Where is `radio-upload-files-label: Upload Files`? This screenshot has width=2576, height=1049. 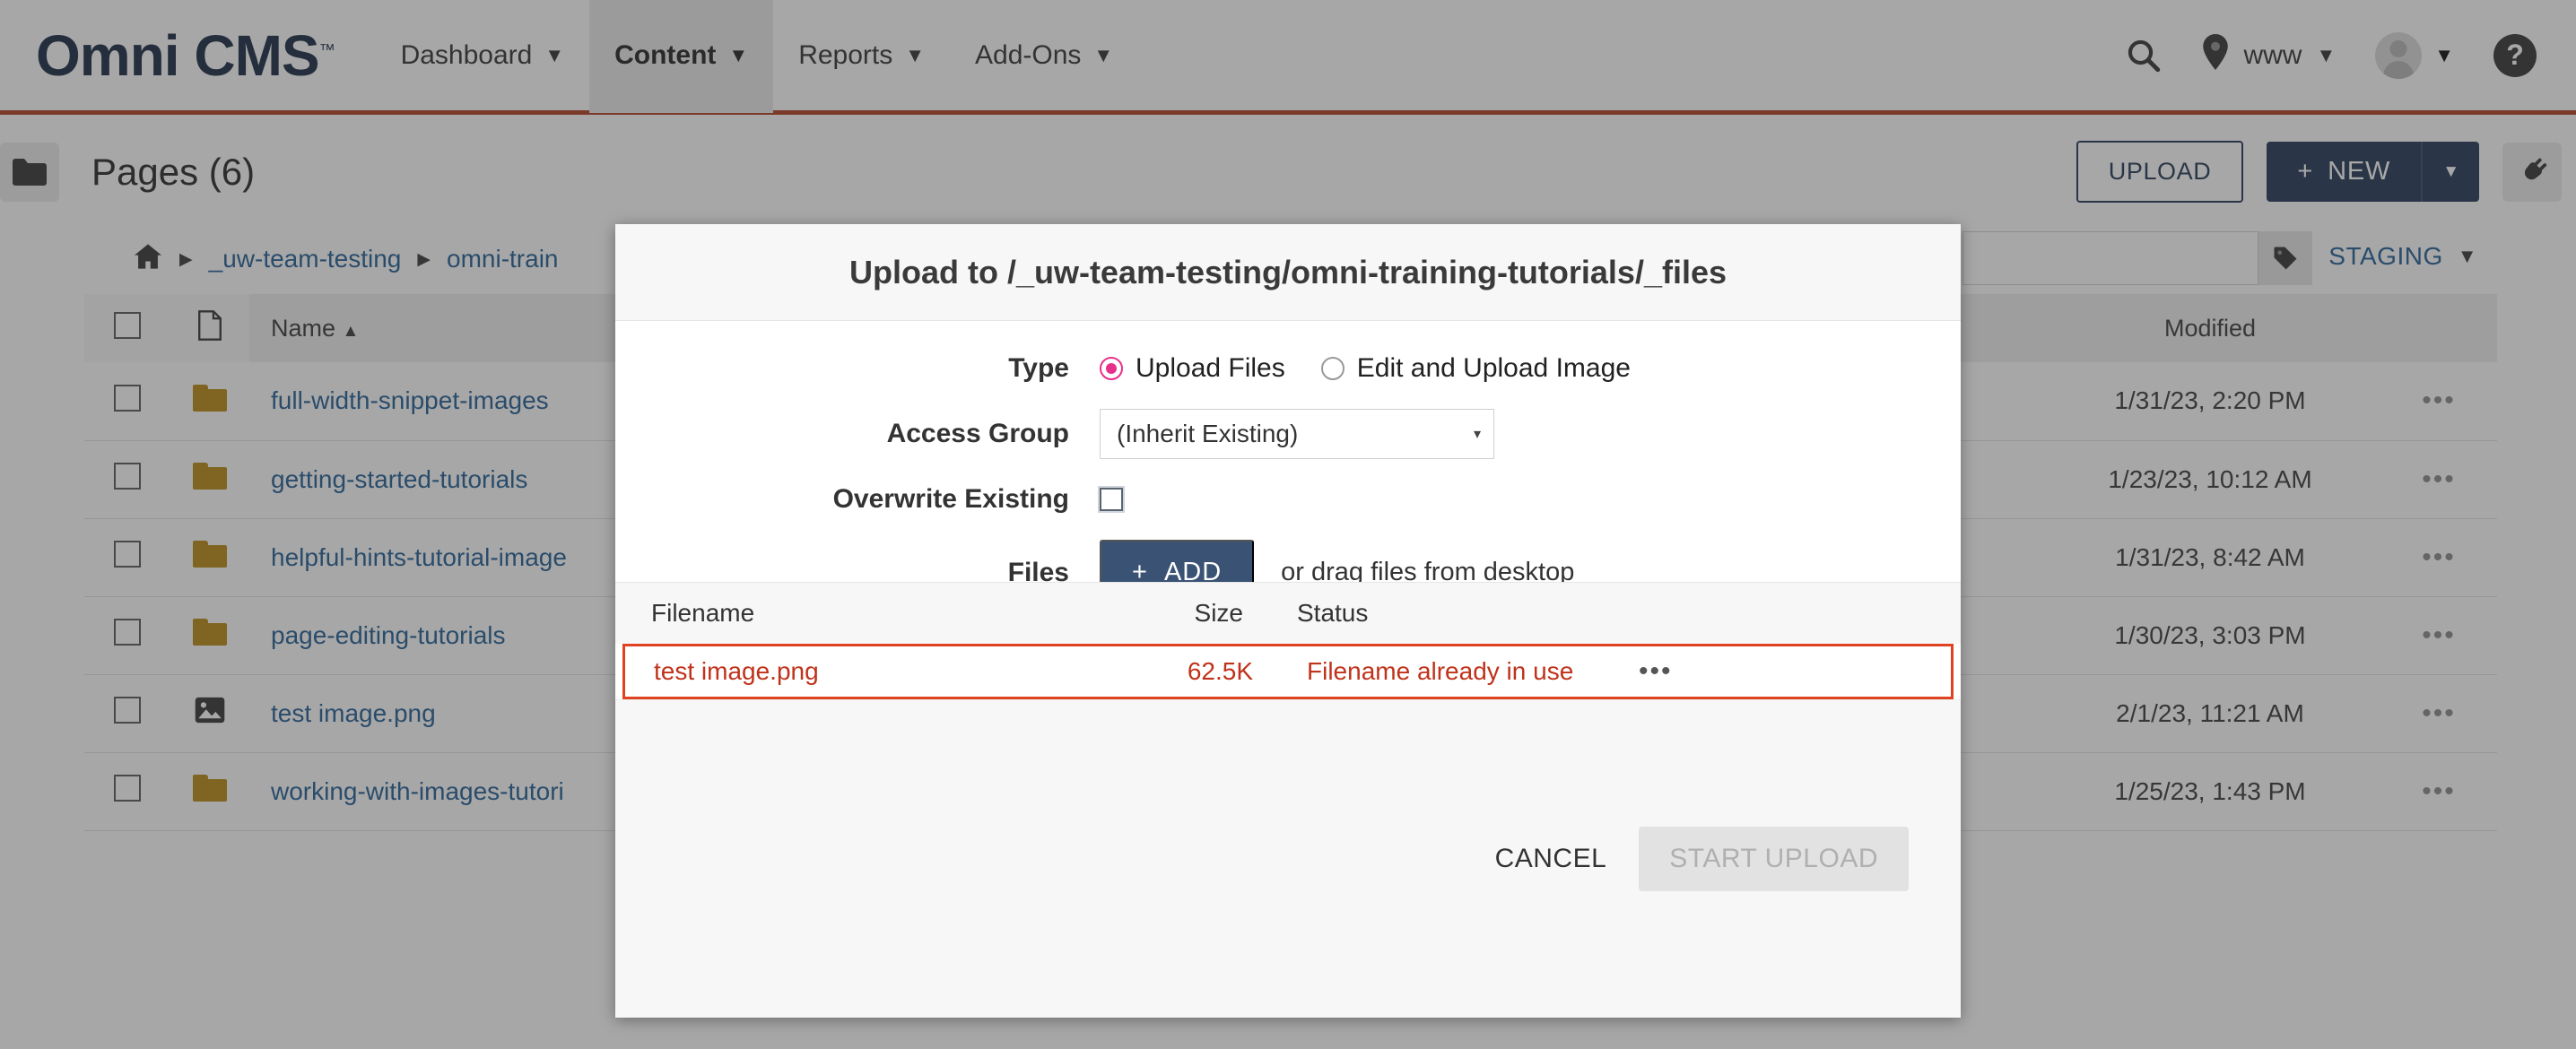 radio-upload-files-label: Upload Files is located at coordinates (1210, 368).